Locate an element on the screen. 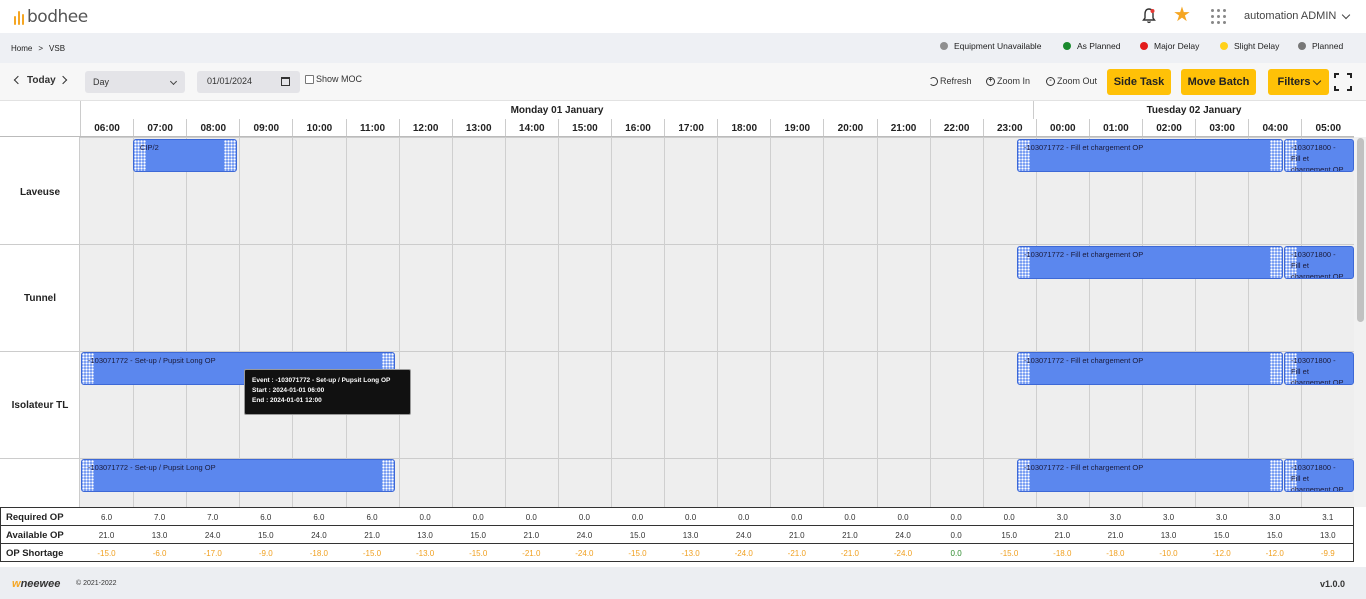 The width and height of the screenshot is (1366, 599). apps-grid-icon is located at coordinates (1218, 16).